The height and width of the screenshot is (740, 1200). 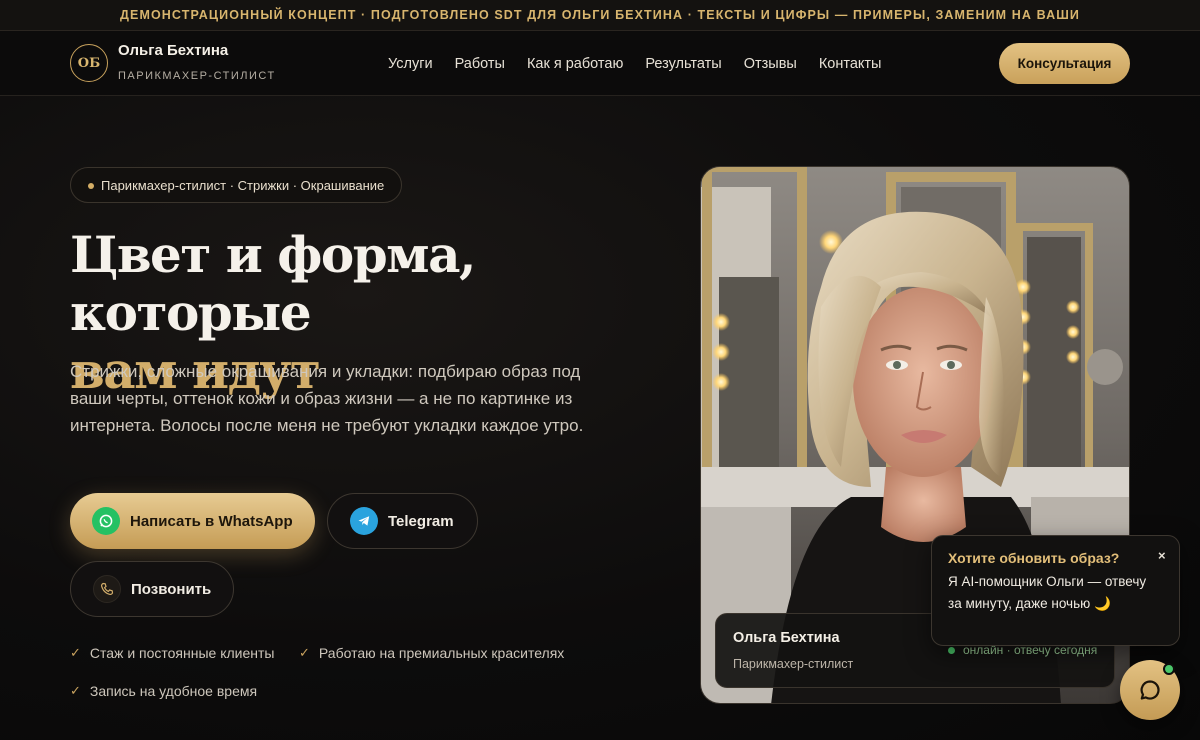 I want to click on online-dot-icon, so click(x=951, y=650).